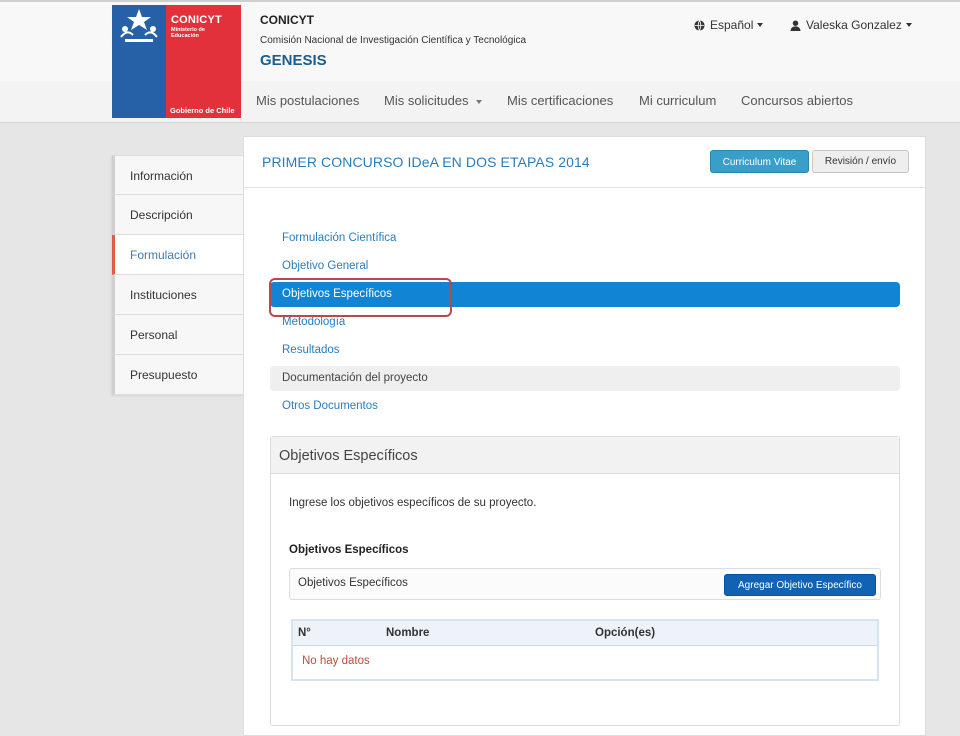  What do you see at coordinates (177, 175) in the screenshot?
I see `sidebar-item-informacion: Información` at bounding box center [177, 175].